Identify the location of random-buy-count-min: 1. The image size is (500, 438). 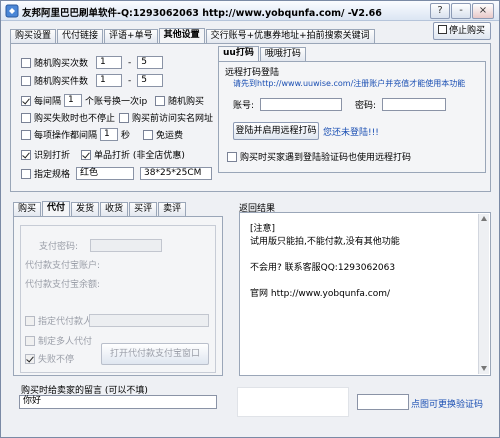
(109, 62).